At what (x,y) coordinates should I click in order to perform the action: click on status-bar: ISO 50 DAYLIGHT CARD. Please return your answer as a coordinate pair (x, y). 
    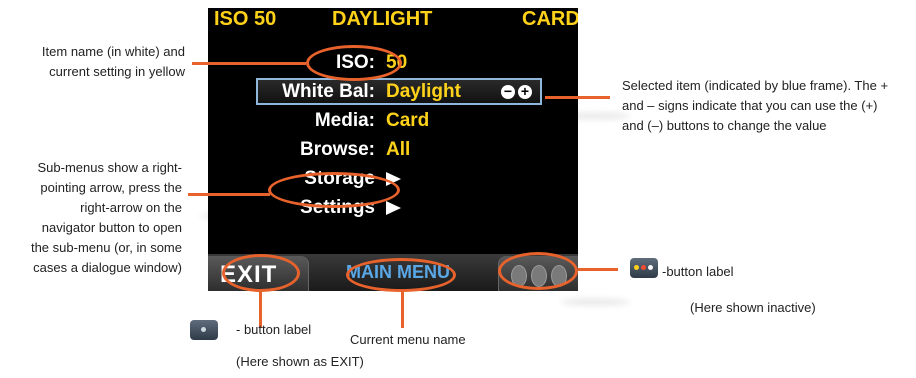
    Looking at the image, I should click on (393, 19).